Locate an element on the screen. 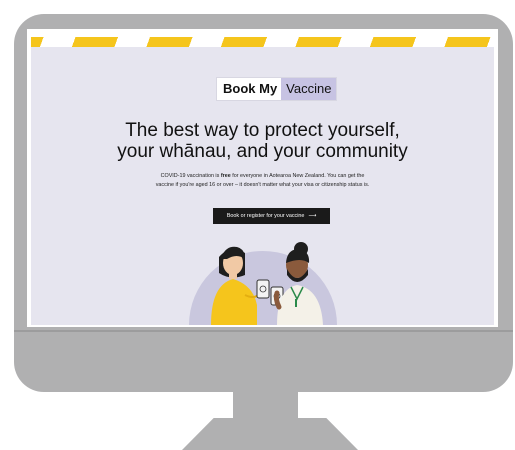  monitor-stand-base is located at coordinates (270, 434).